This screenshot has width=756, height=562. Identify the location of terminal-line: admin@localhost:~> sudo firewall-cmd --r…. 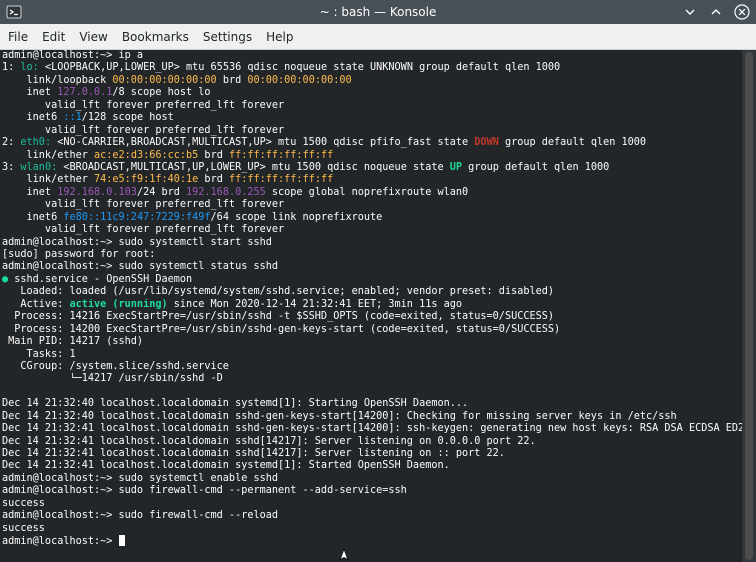
(372, 516).